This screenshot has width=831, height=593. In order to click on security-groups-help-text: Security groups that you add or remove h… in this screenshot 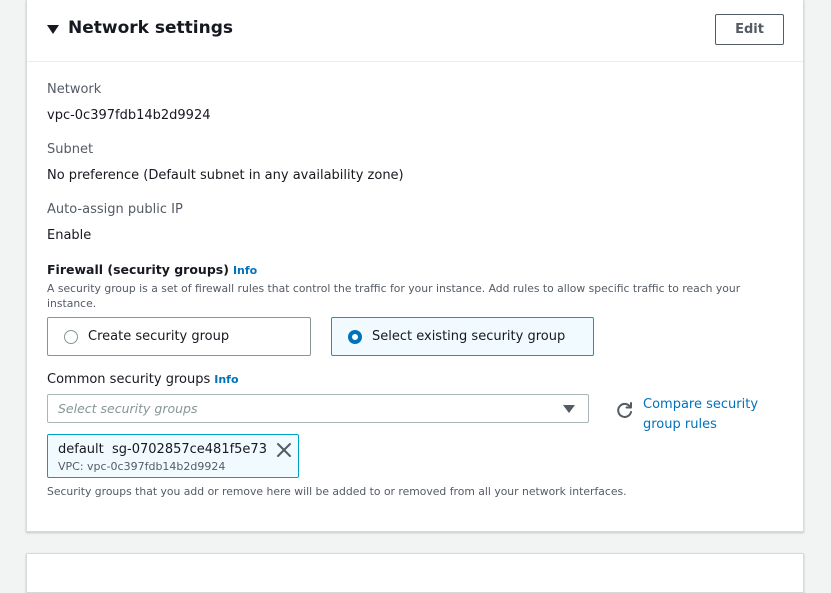, I will do `click(337, 491)`.